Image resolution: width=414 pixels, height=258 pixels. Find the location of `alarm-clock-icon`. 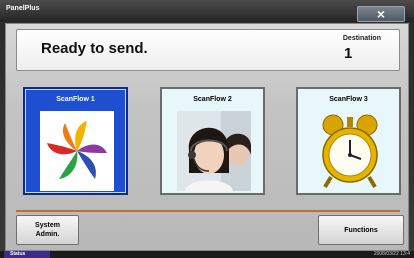

alarm-clock-icon is located at coordinates (350, 151).